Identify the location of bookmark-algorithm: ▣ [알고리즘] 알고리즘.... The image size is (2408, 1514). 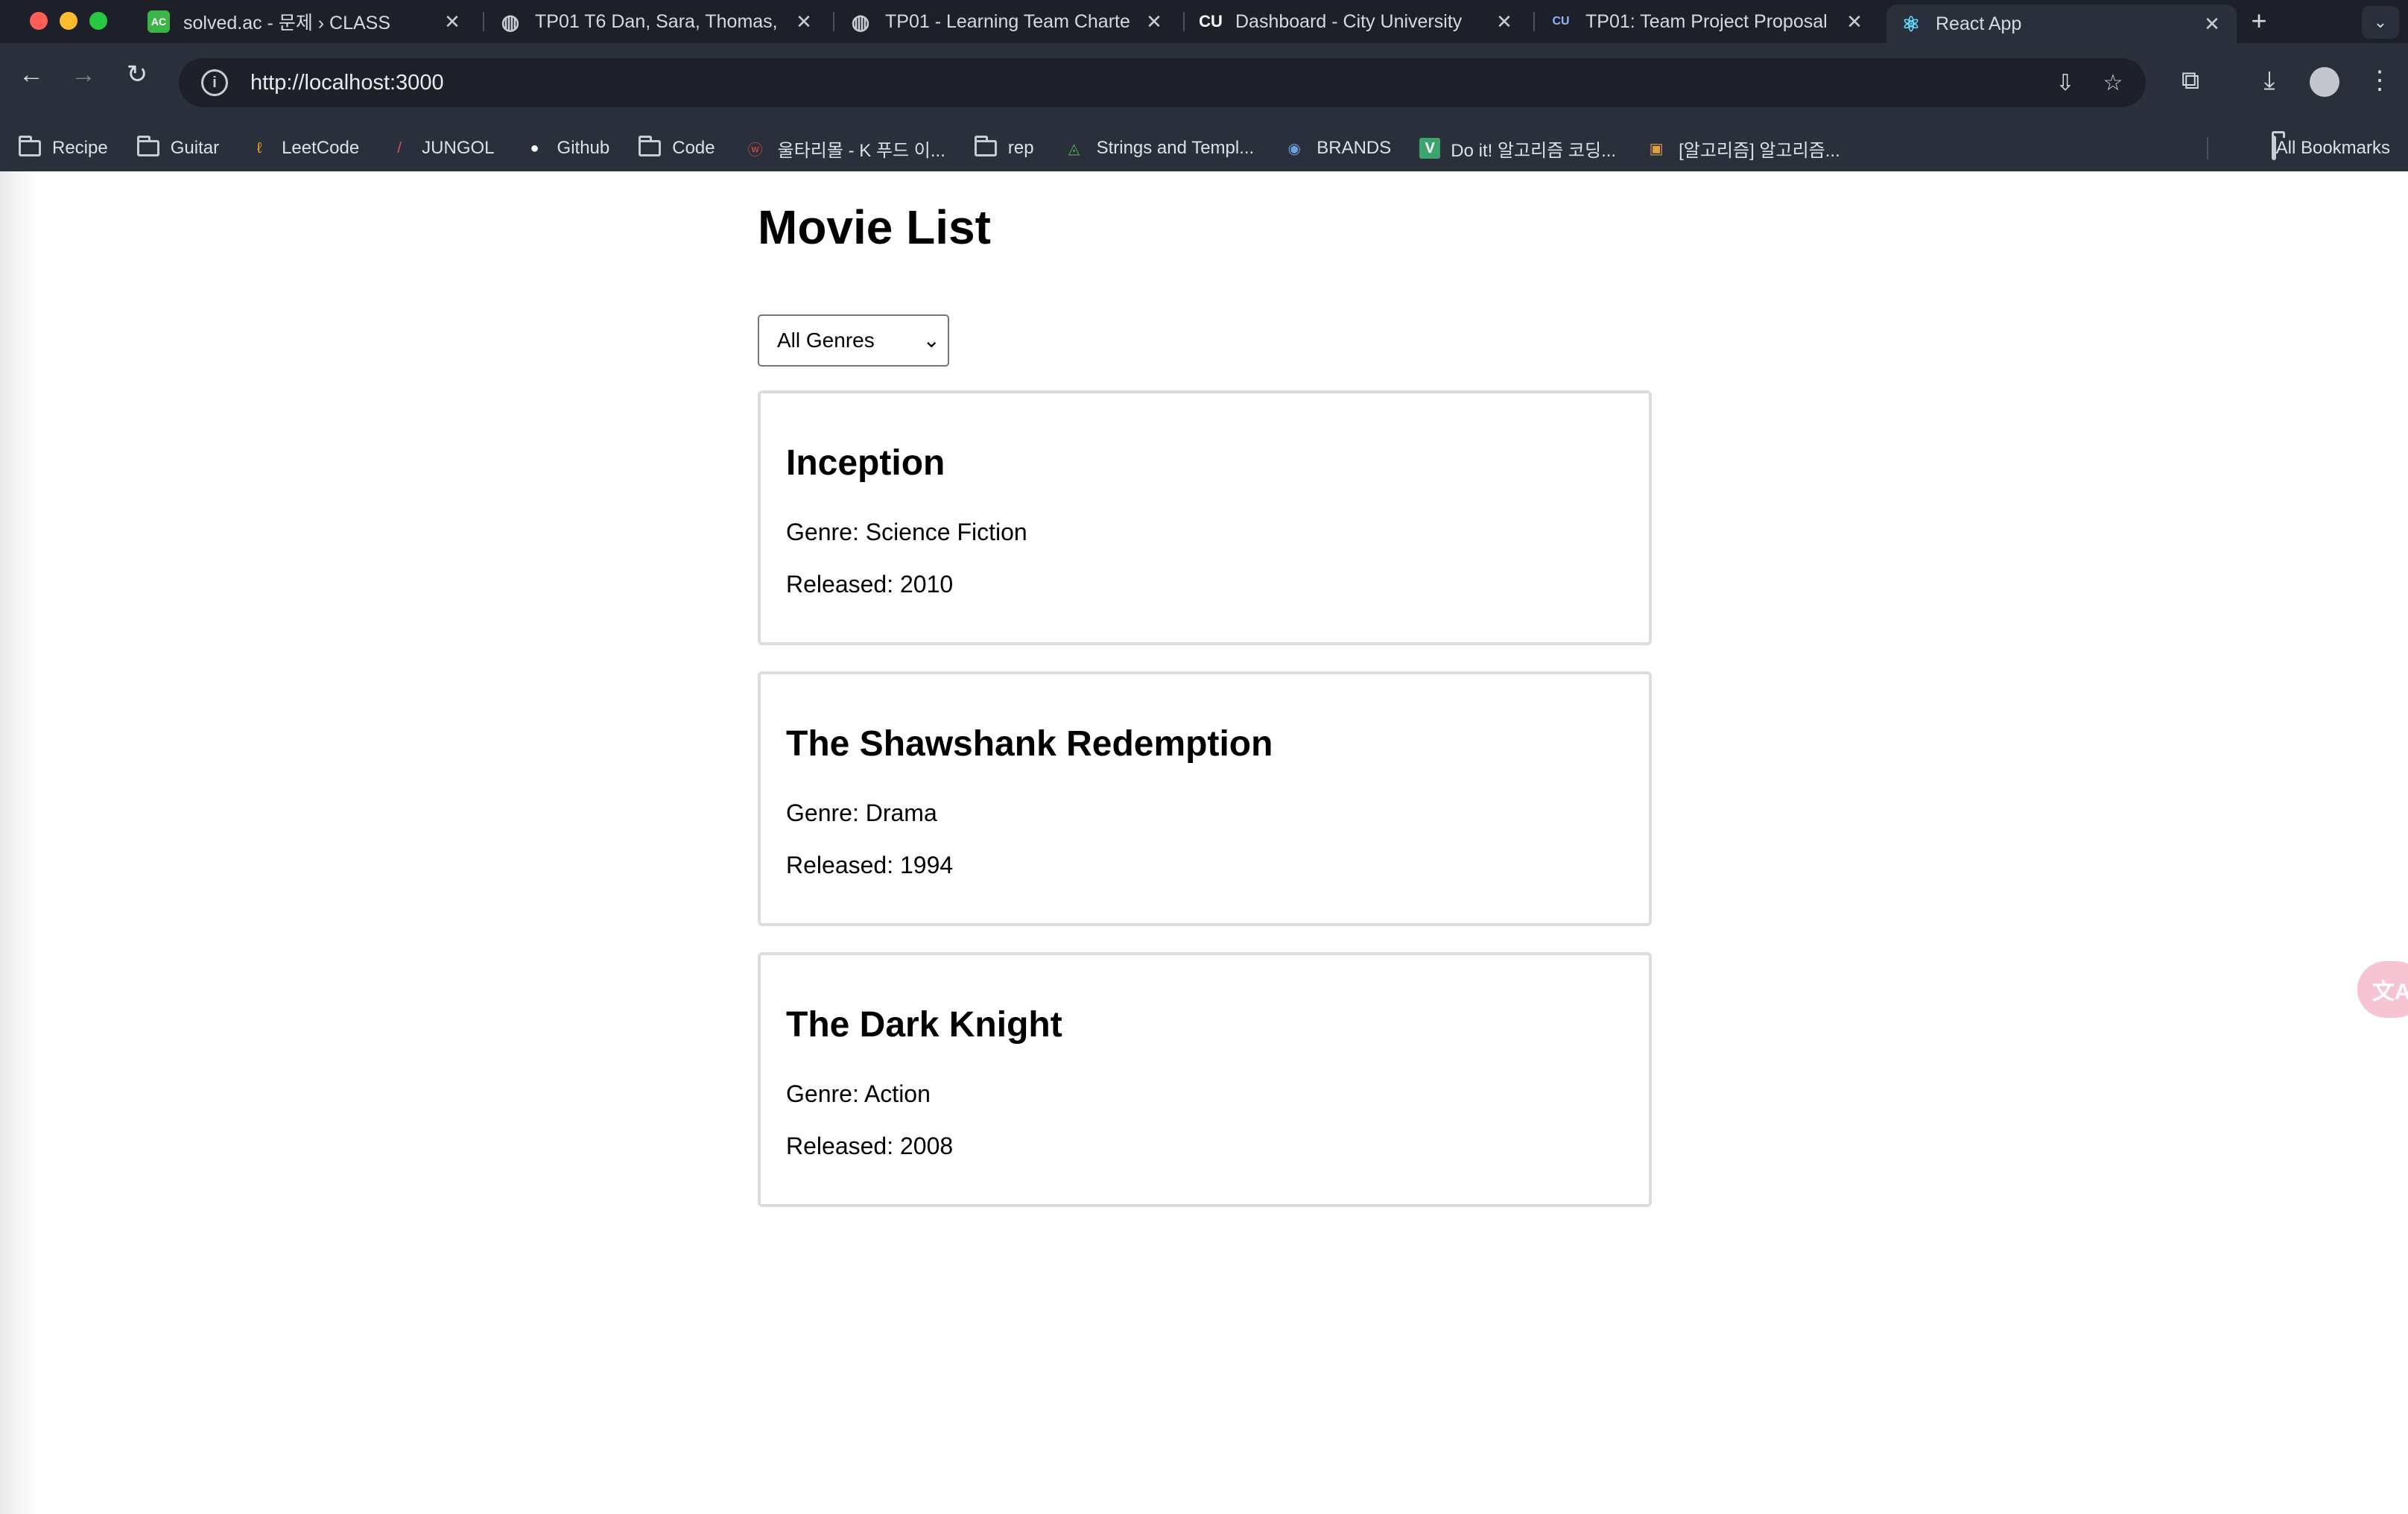
(1742, 149).